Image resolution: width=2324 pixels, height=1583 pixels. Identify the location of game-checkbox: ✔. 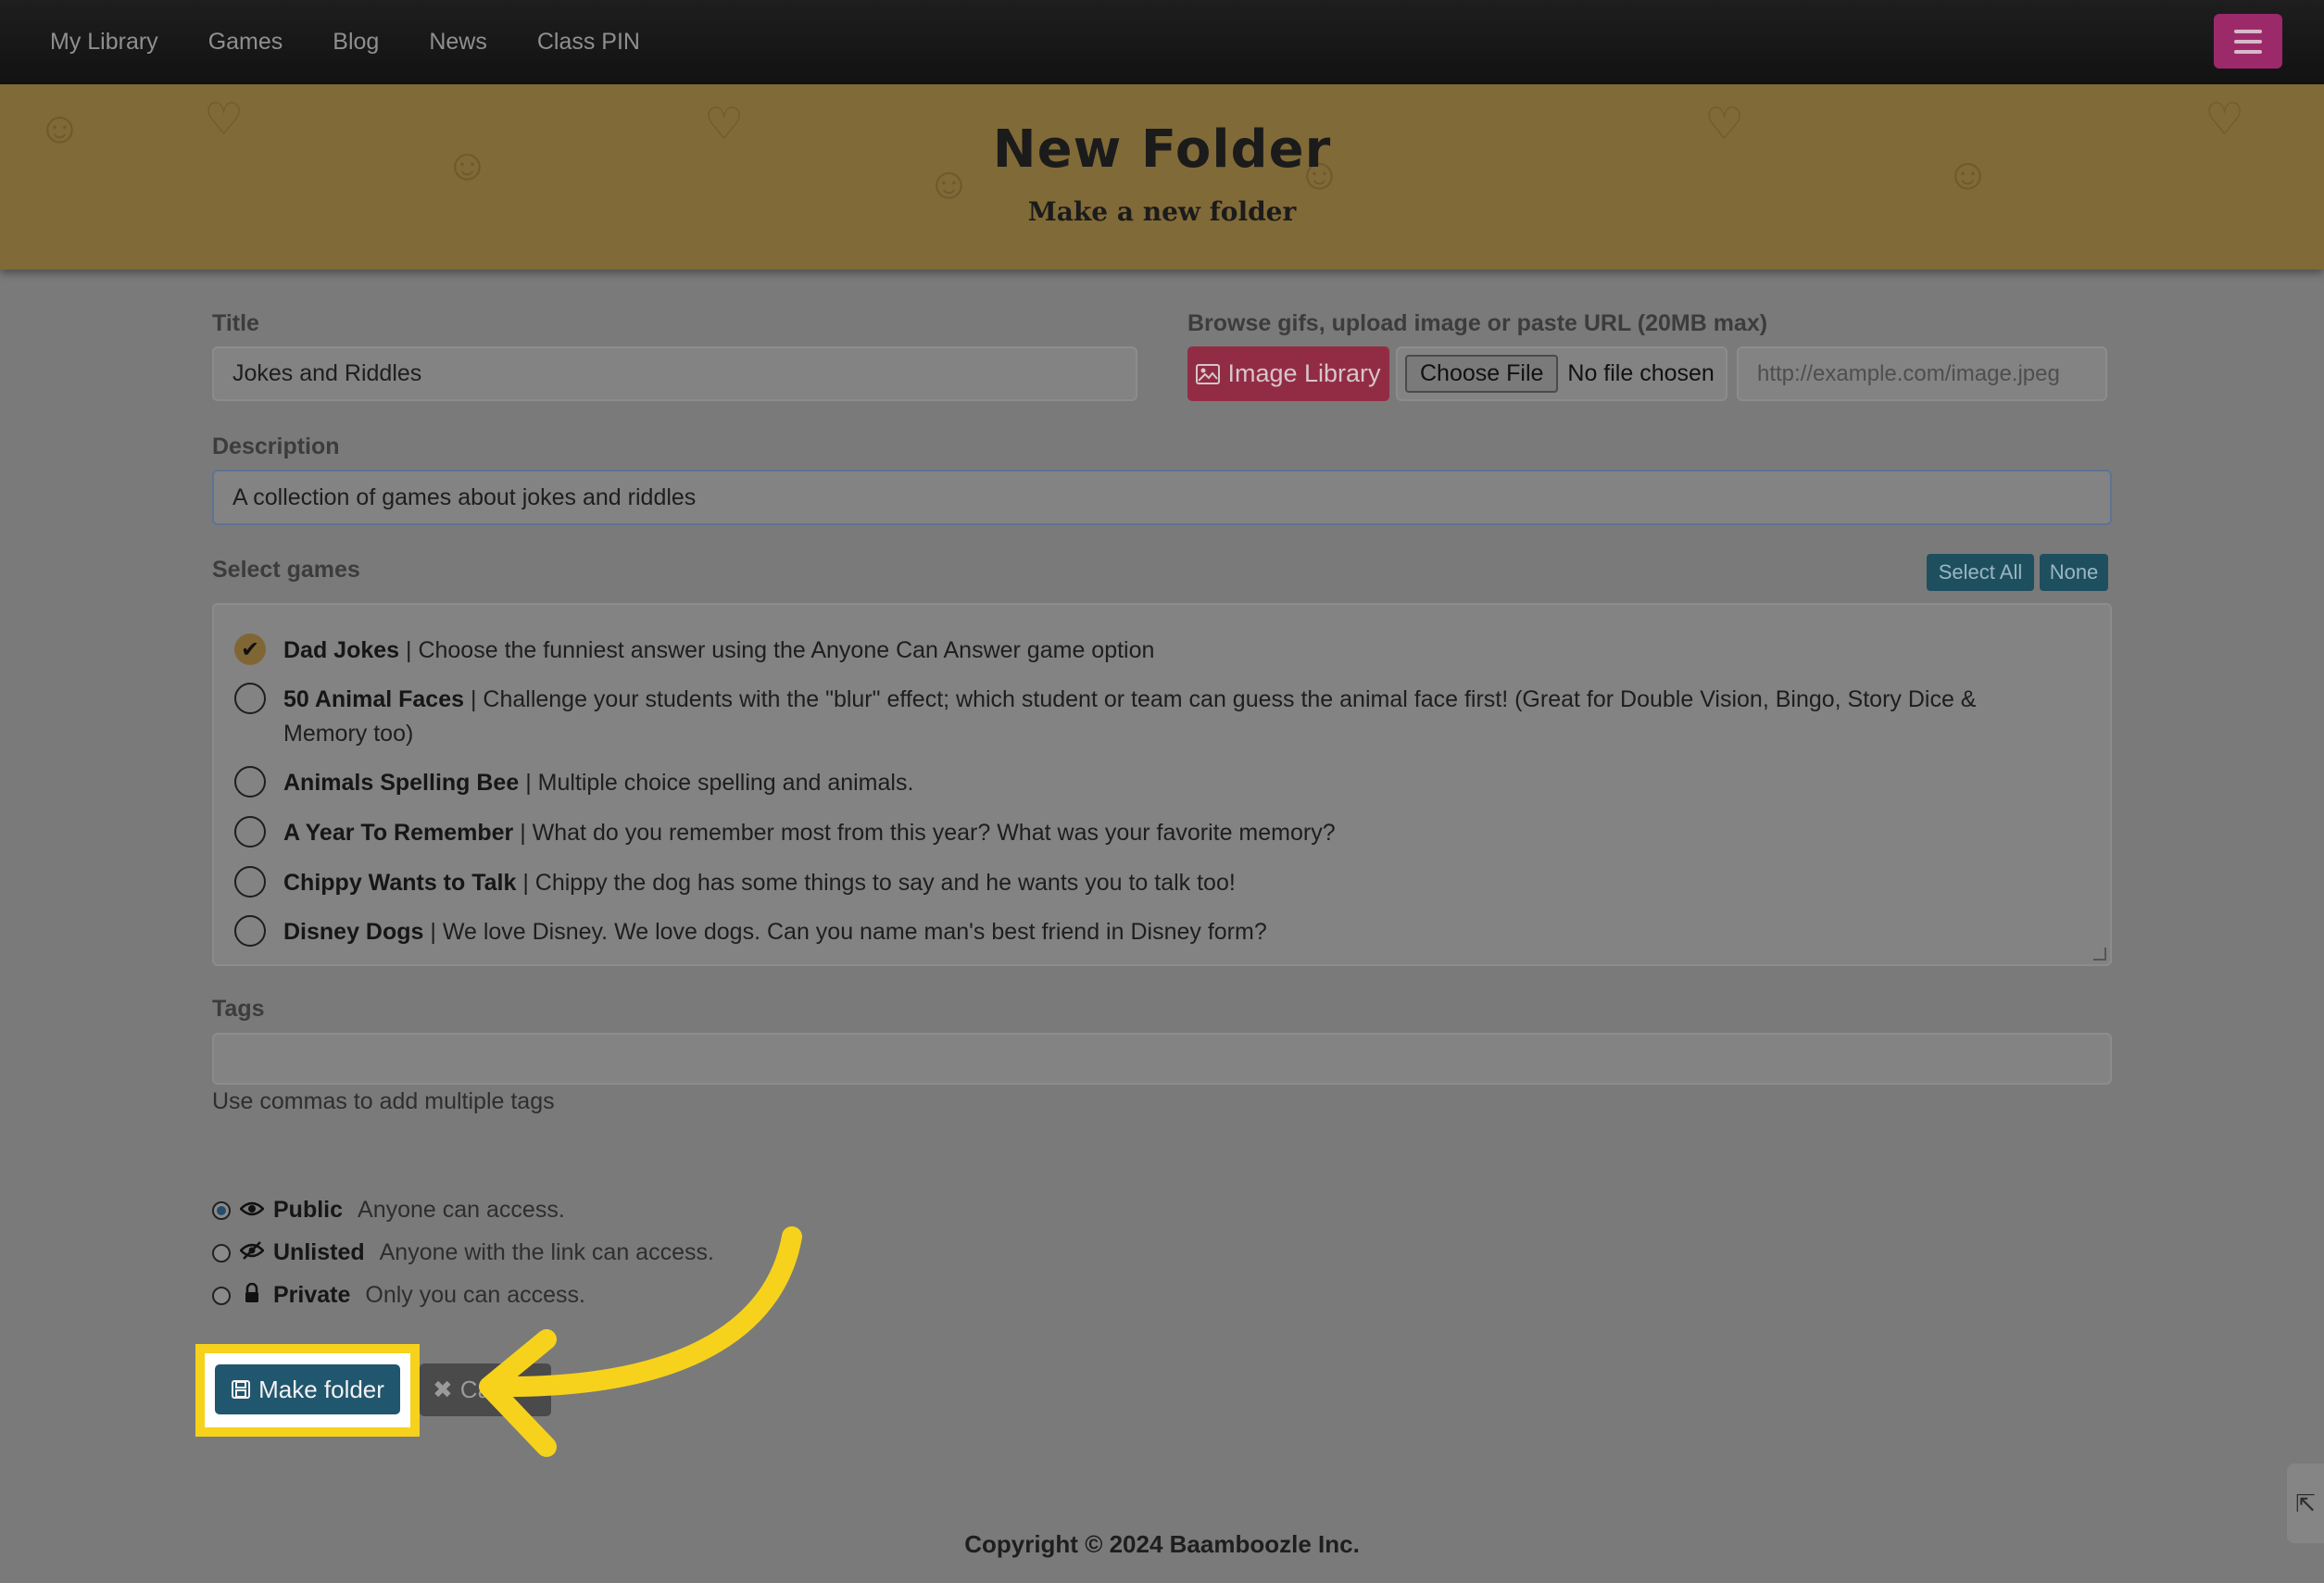
(250, 650).